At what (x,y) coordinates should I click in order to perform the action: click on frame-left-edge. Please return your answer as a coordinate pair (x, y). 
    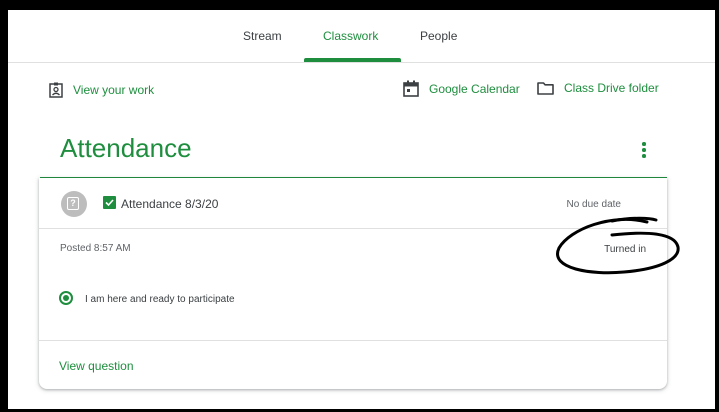
    Looking at the image, I should click on (4, 206).